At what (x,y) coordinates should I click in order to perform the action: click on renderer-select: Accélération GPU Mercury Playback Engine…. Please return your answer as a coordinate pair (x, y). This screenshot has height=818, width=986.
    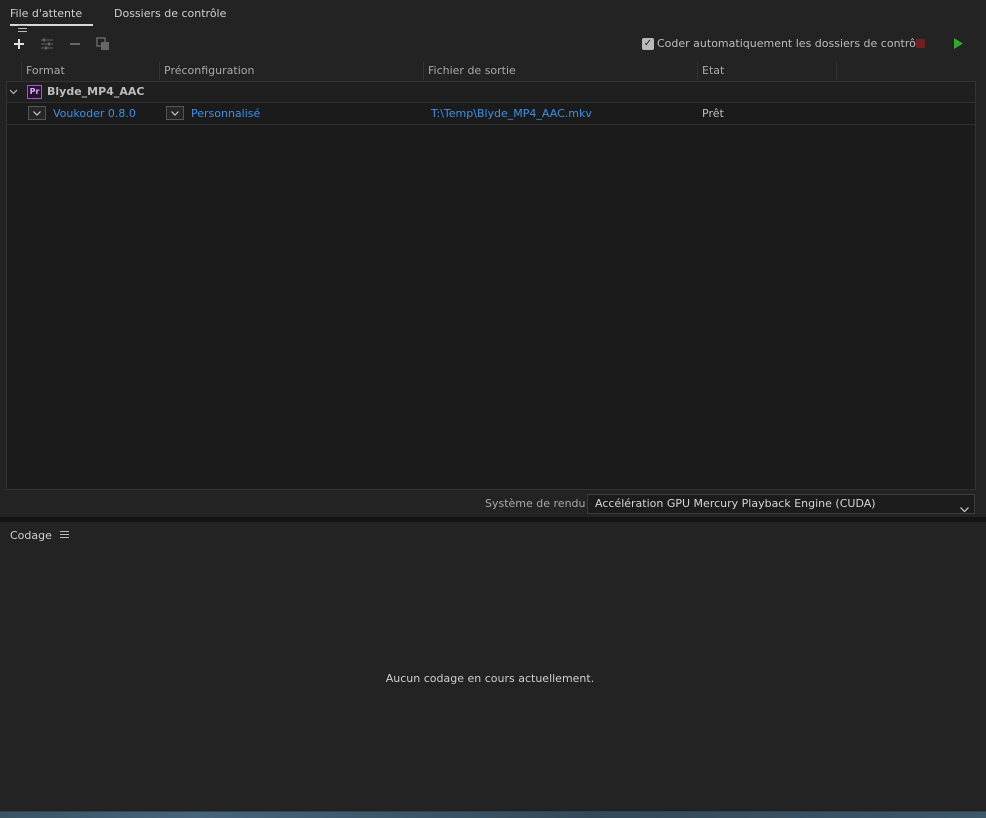
    Looking at the image, I should click on (781, 504).